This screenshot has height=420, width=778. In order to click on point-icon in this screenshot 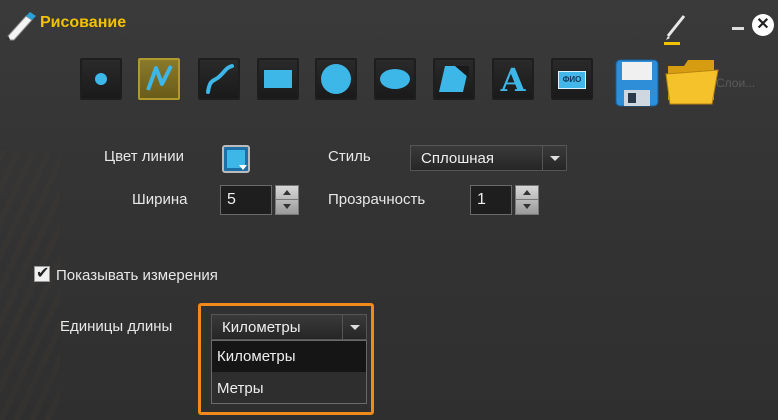, I will do `click(101, 79)`.